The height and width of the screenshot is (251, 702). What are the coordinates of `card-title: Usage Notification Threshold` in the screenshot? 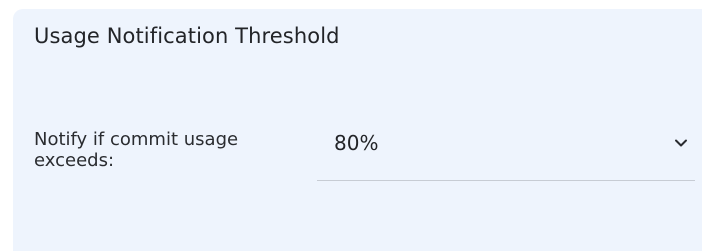 It's located at (187, 36).